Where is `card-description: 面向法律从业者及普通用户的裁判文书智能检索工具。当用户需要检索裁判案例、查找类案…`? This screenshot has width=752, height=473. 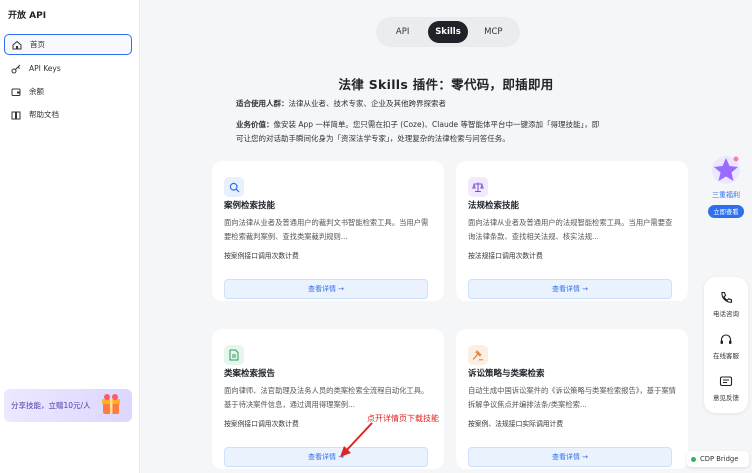 card-description: 面向法律从业者及普通用户的裁判文书智能检索工具。当用户需要检索裁判案例、查找类案… is located at coordinates (326, 229).